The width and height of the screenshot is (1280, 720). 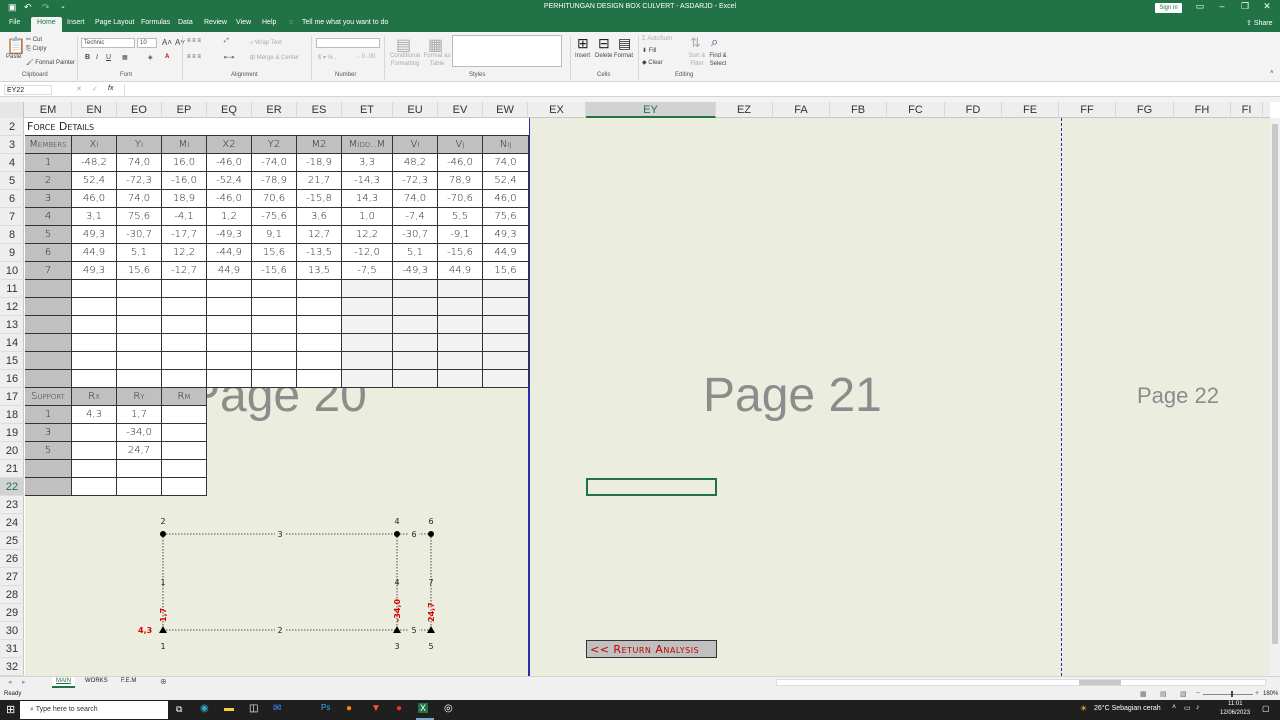 What do you see at coordinates (48, 235) in the screenshot?
I see `member-number-cell: 5` at bounding box center [48, 235].